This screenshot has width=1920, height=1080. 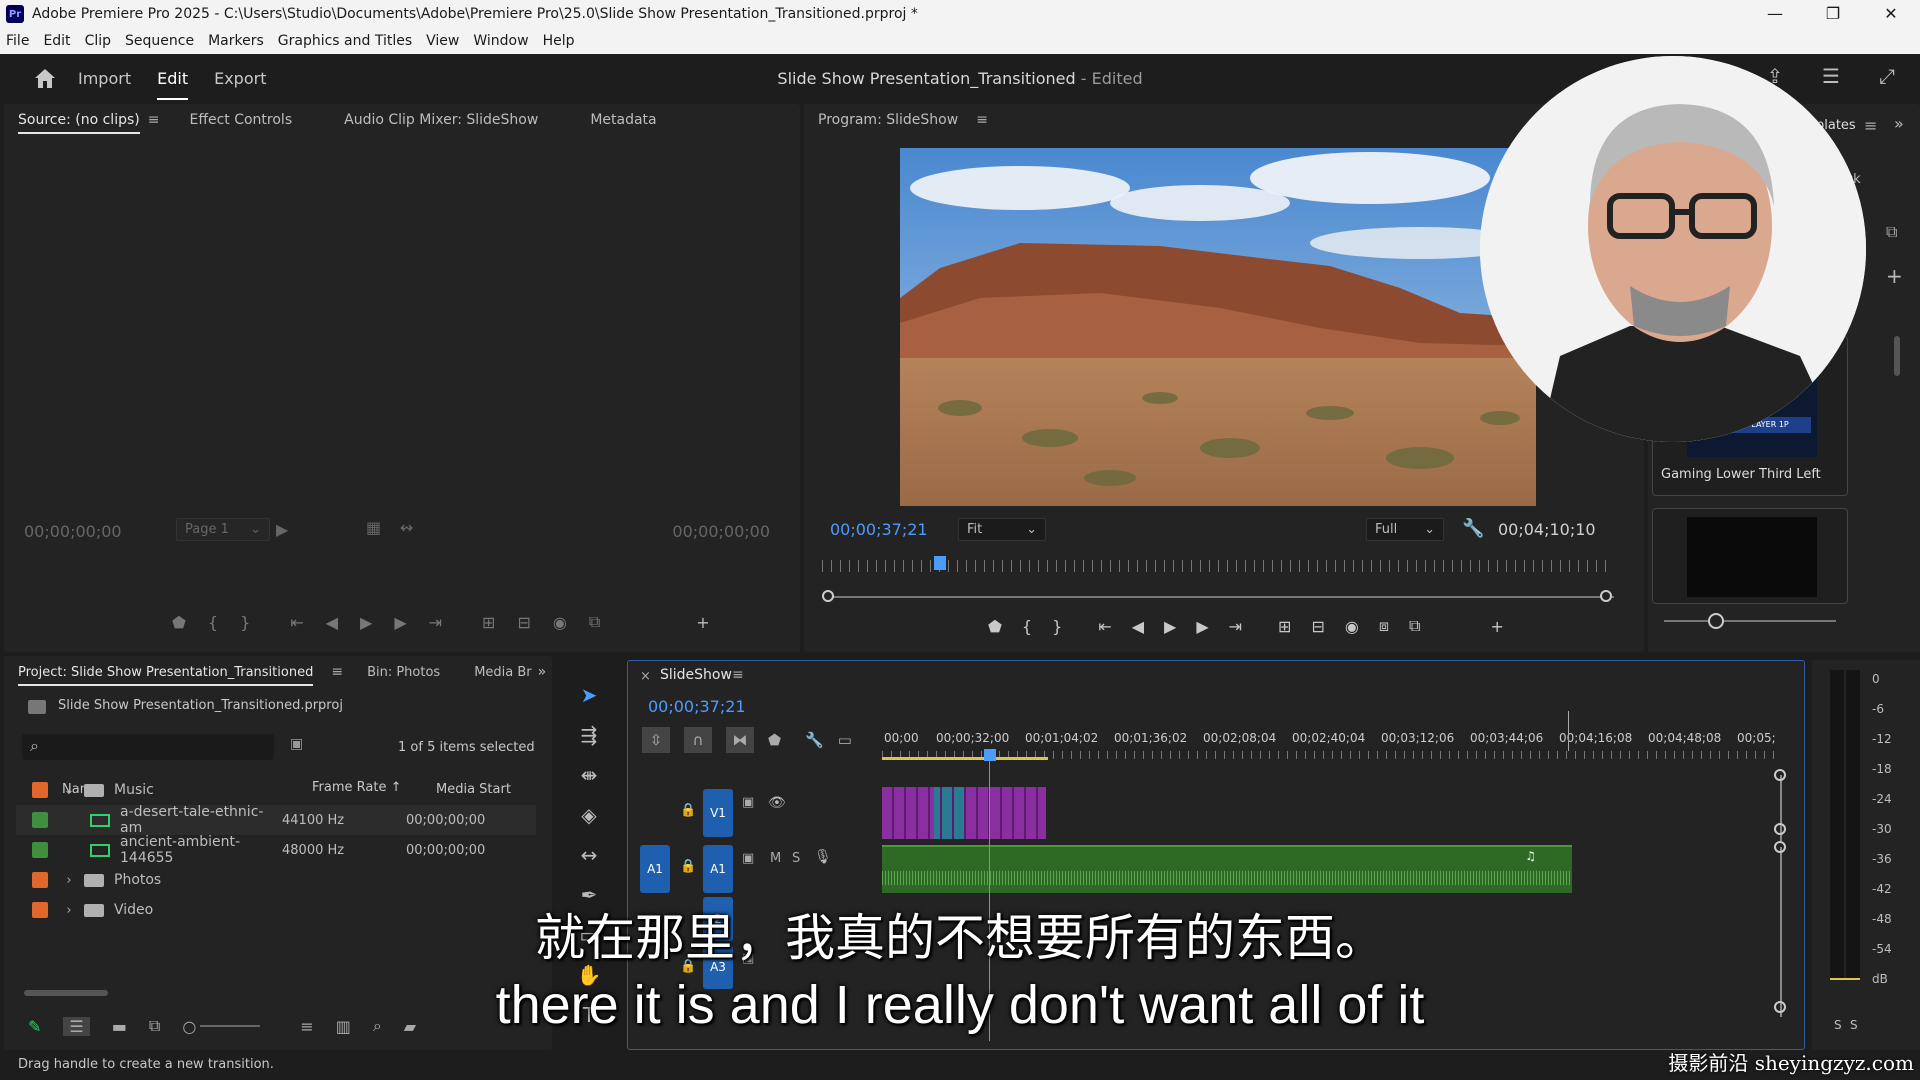 What do you see at coordinates (1891, 14) in the screenshot?
I see `close-window-button: ✕` at bounding box center [1891, 14].